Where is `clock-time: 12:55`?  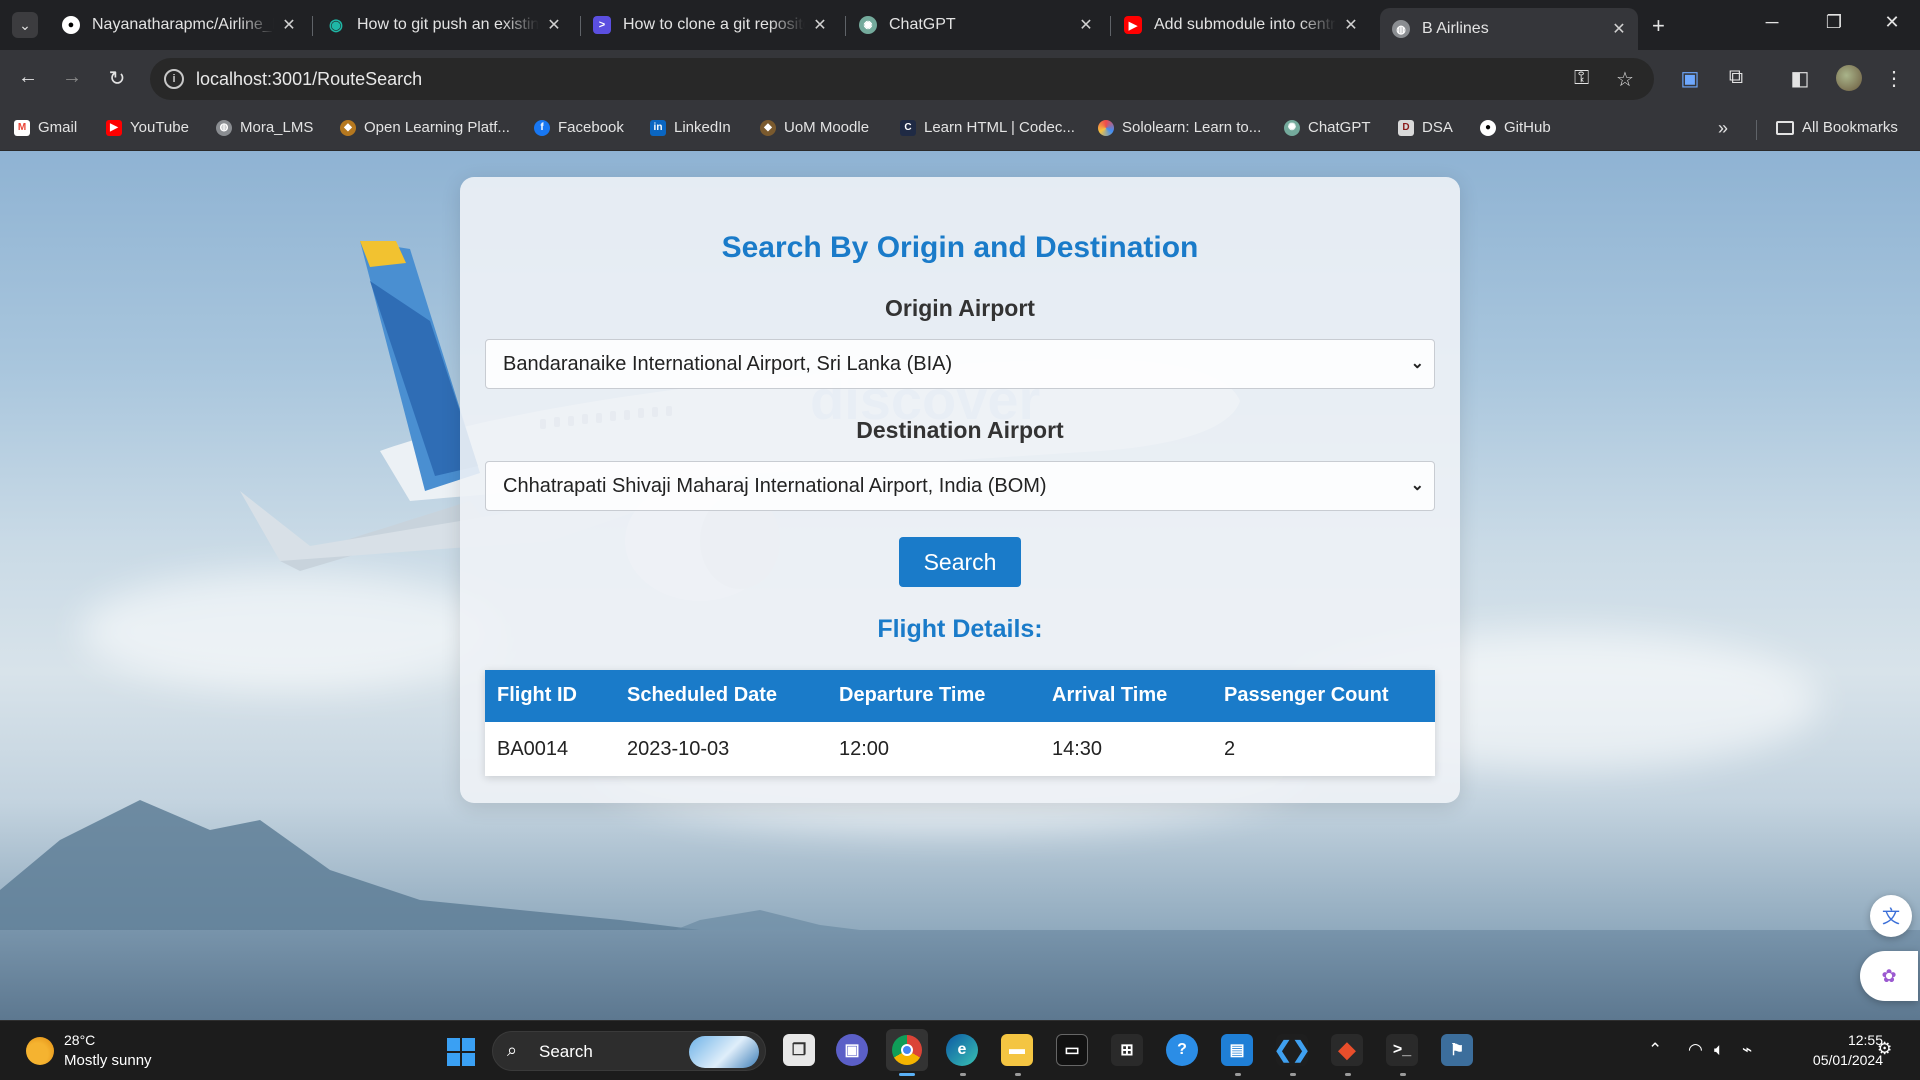 clock-time: 12:55 is located at coordinates (1855, 1040).